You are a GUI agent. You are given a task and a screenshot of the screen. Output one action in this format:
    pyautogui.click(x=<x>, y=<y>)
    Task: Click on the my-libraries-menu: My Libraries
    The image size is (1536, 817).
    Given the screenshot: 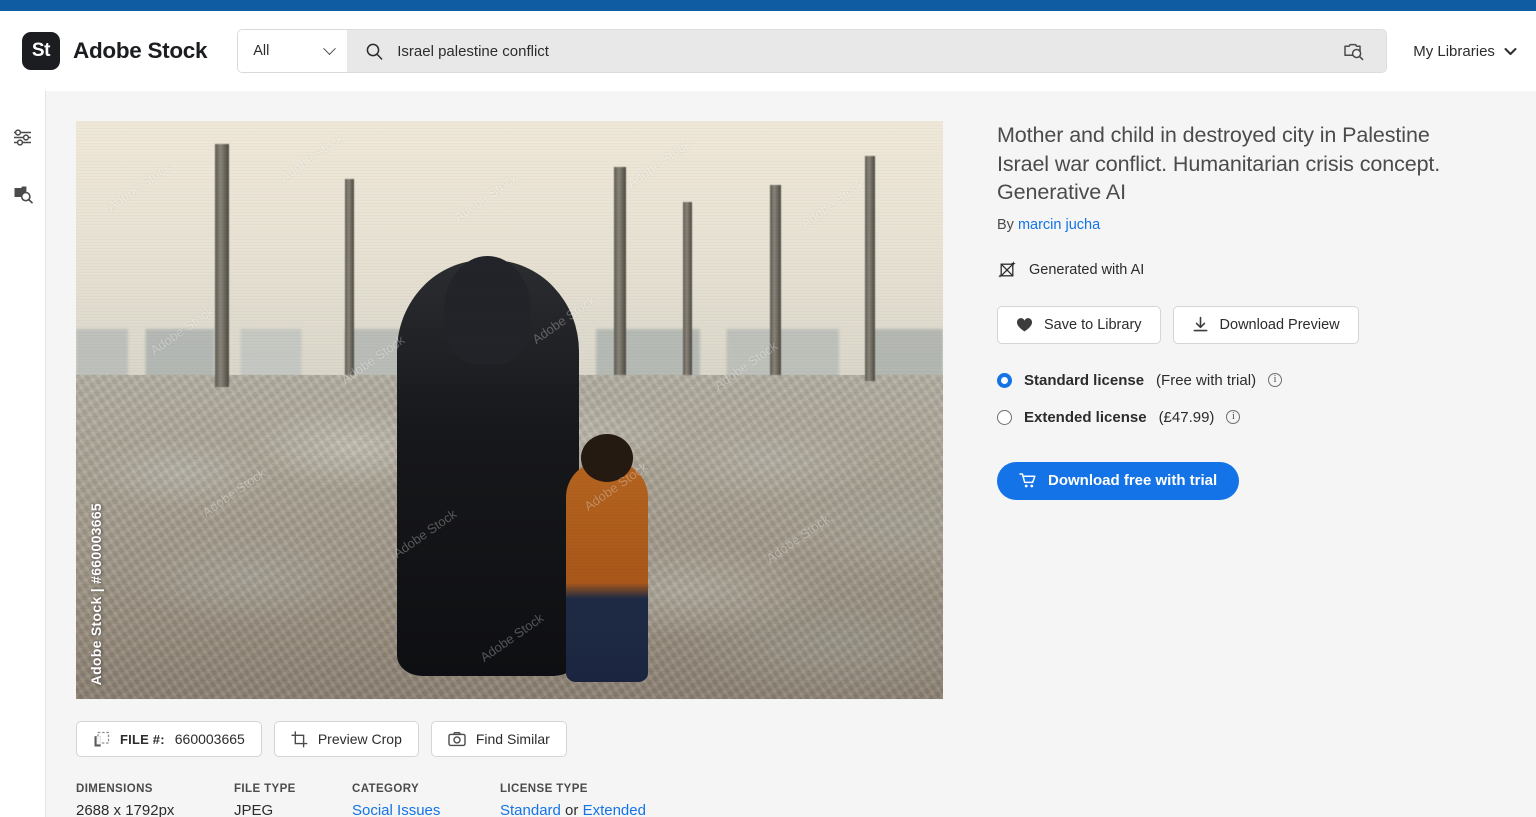 What is the action you would take?
    pyautogui.click(x=1465, y=51)
    